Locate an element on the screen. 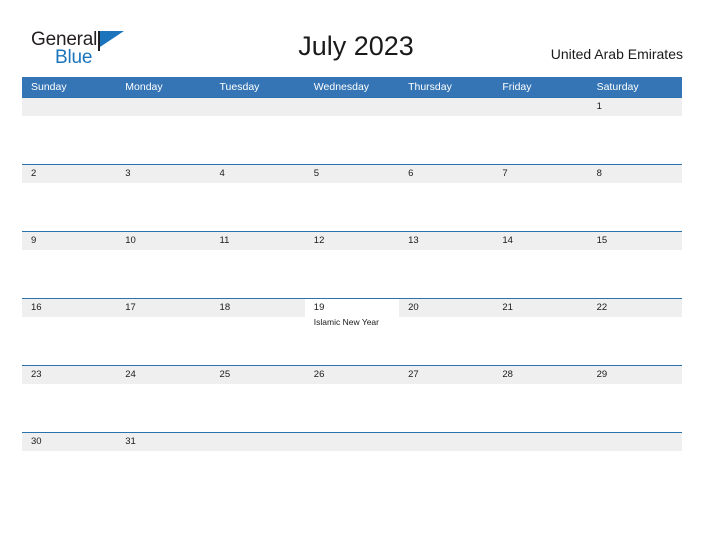  calendar-day-cell: 9 is located at coordinates (69, 265).